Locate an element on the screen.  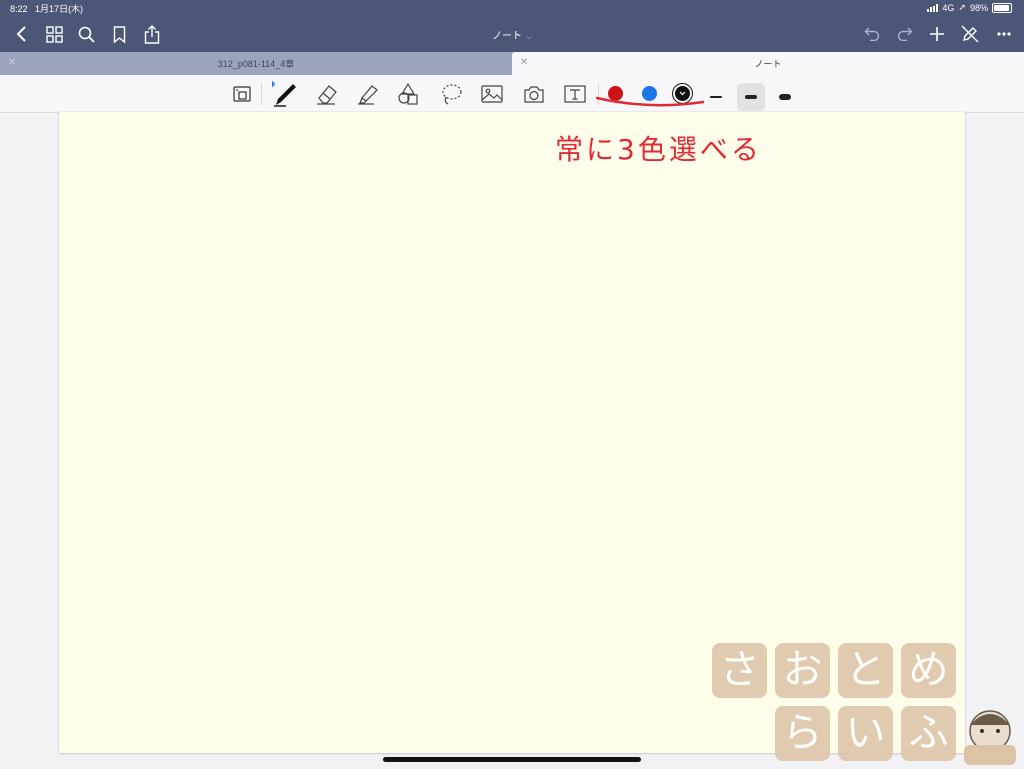
redo-icon is located at coordinates (905, 34).